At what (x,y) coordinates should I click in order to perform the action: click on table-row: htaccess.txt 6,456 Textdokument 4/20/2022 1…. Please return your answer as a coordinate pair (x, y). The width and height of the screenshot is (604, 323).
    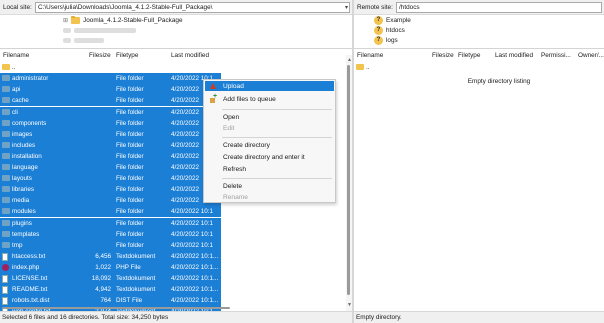
    Looking at the image, I should click on (110, 256).